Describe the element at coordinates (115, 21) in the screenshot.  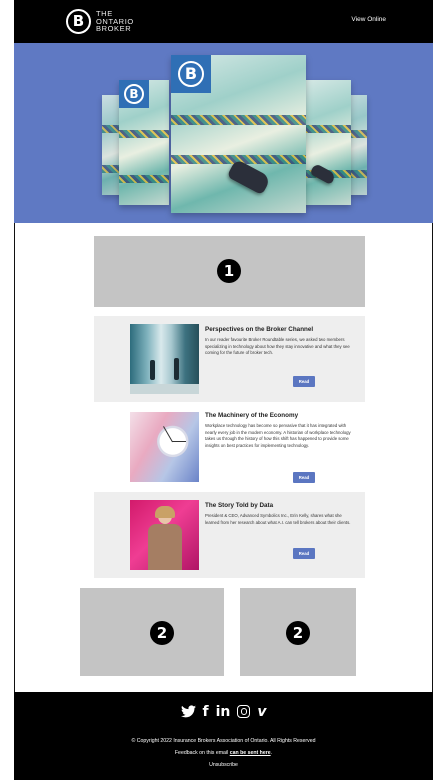
I see `logo-wordmark: THE ONTARIO BROKER` at that location.